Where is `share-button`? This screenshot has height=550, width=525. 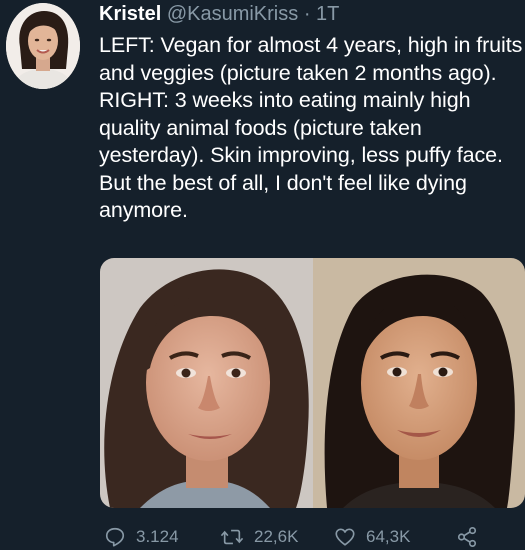
share-button is located at coordinates (472, 537).